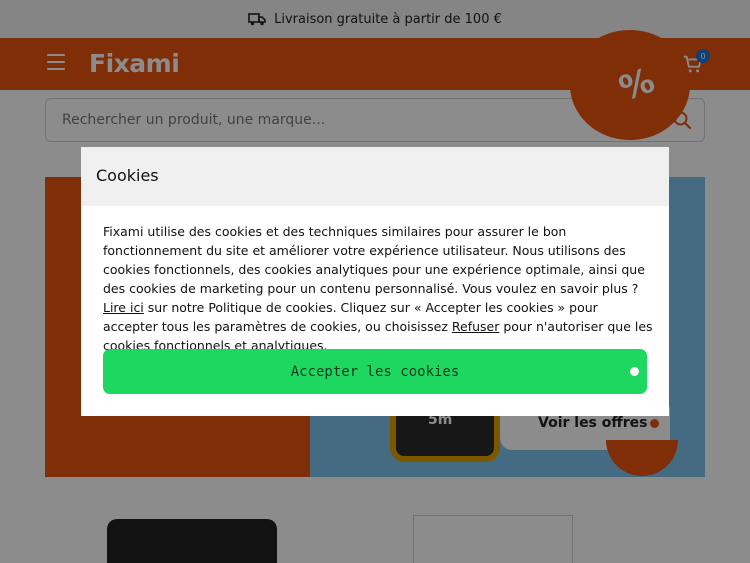  Describe the element at coordinates (127, 175) in the screenshot. I see `cookie-dialog-title: Cookies` at that location.